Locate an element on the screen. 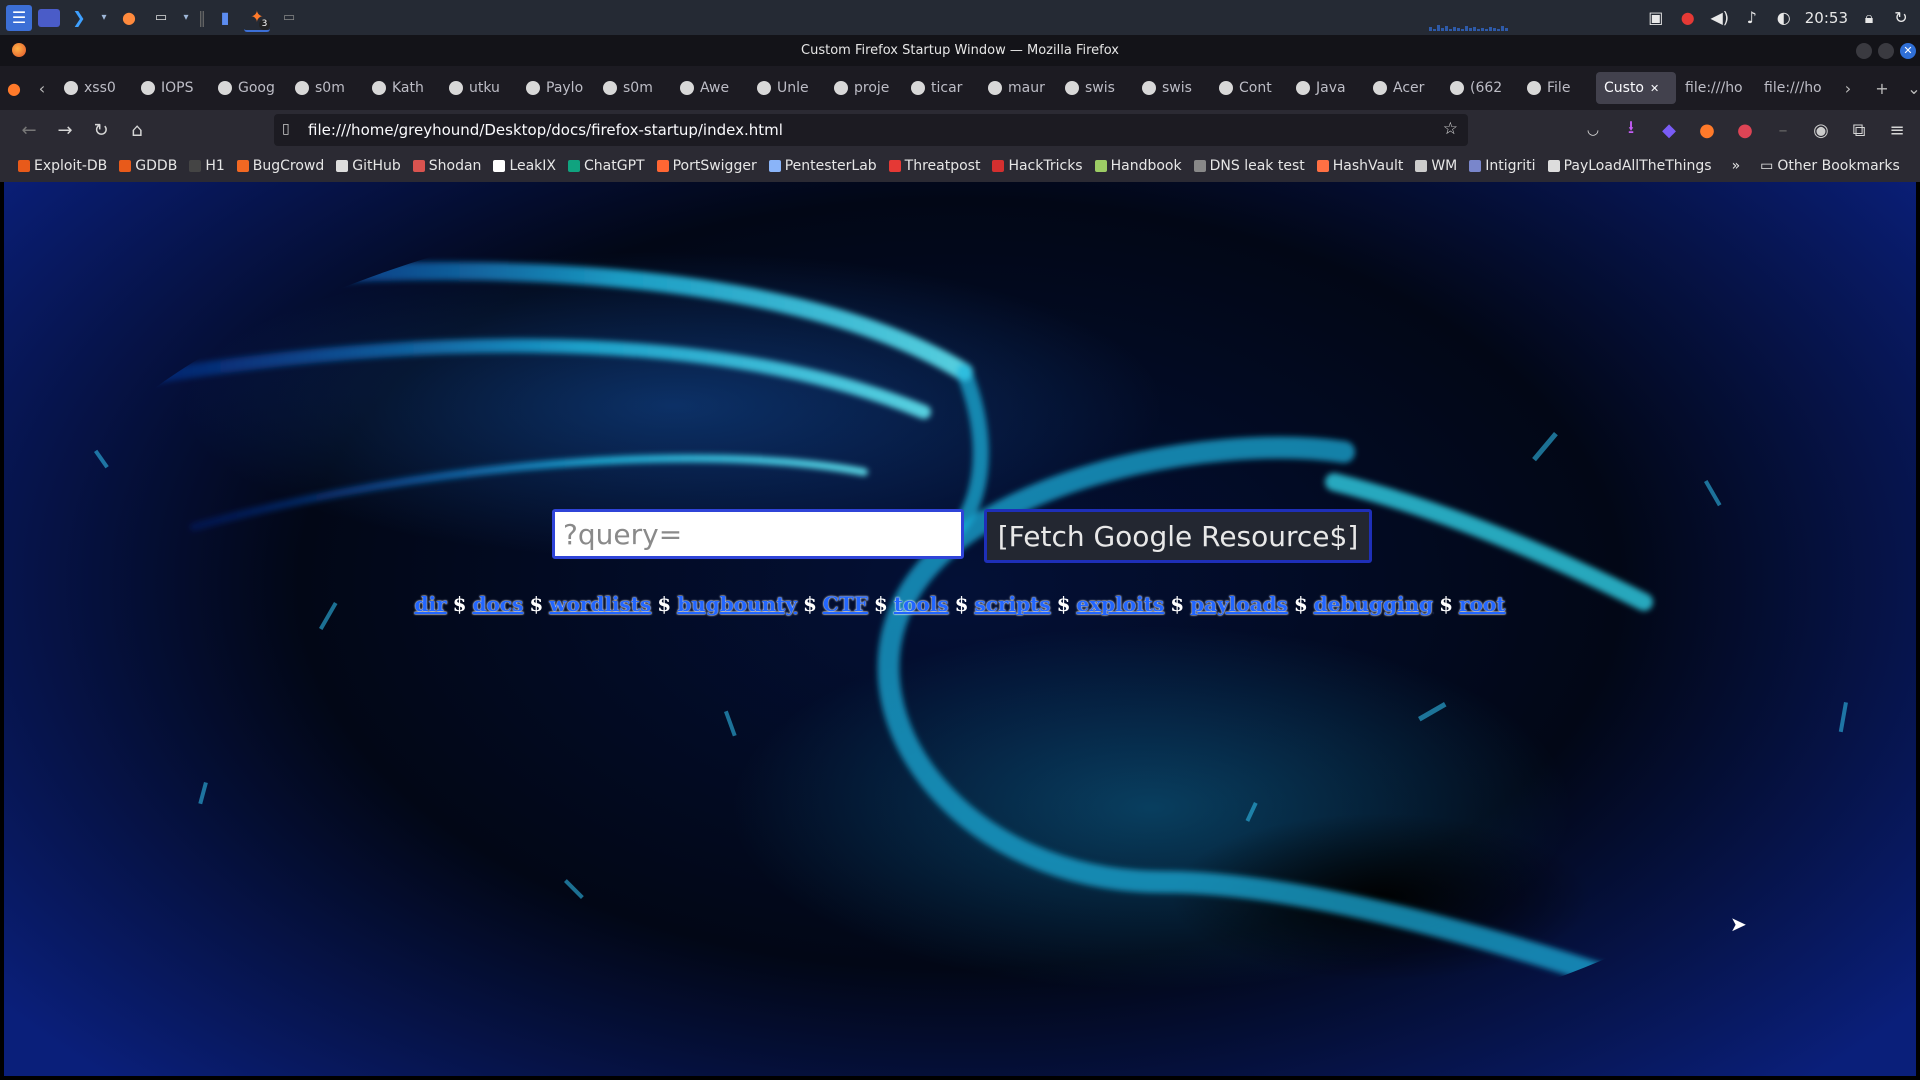 This screenshot has height=1080, width=1920. forward-button: → is located at coordinates (65, 130).